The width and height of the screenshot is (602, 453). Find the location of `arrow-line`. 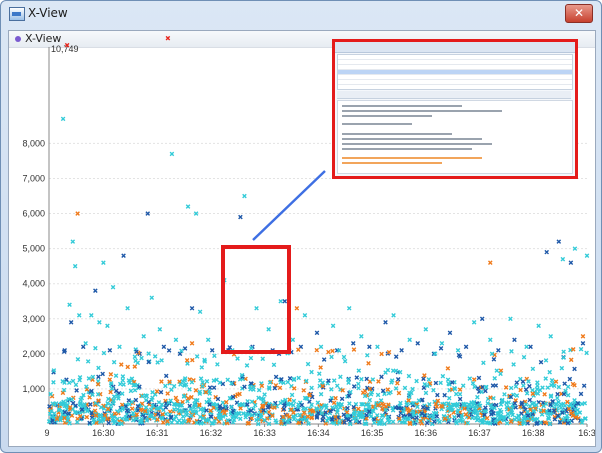

arrow-line is located at coordinates (289, 205).